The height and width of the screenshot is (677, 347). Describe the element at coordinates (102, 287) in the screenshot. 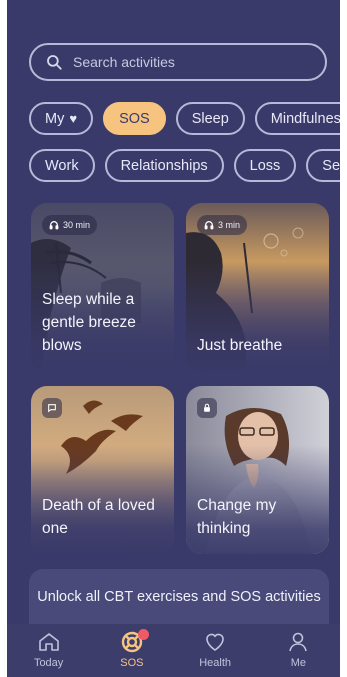

I see `activity-card-sleep-breeze: 30 min Sleep while a gentle breeze blows` at that location.